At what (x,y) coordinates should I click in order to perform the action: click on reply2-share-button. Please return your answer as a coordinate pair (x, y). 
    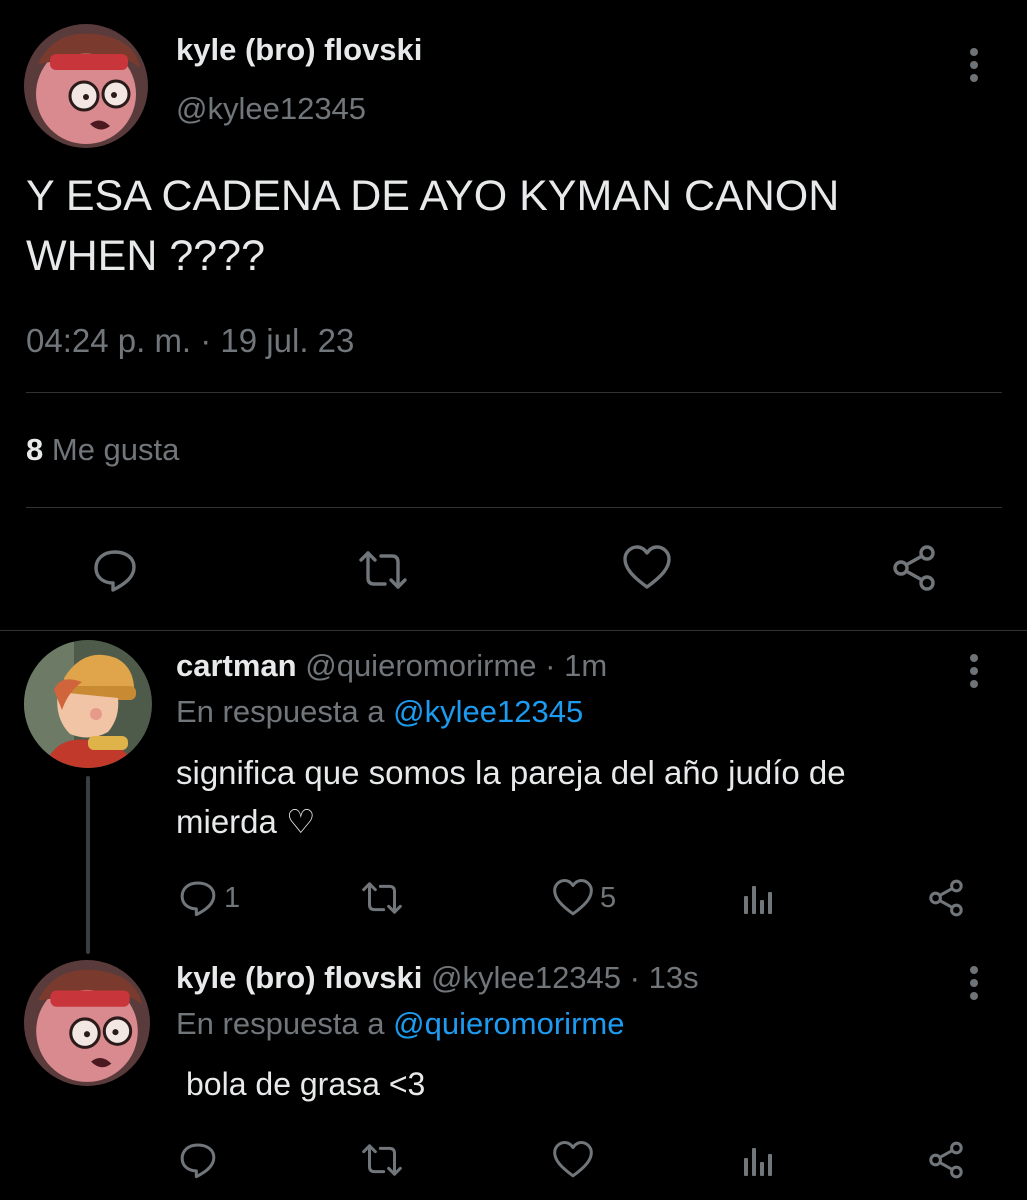
    Looking at the image, I should click on (946, 1160).